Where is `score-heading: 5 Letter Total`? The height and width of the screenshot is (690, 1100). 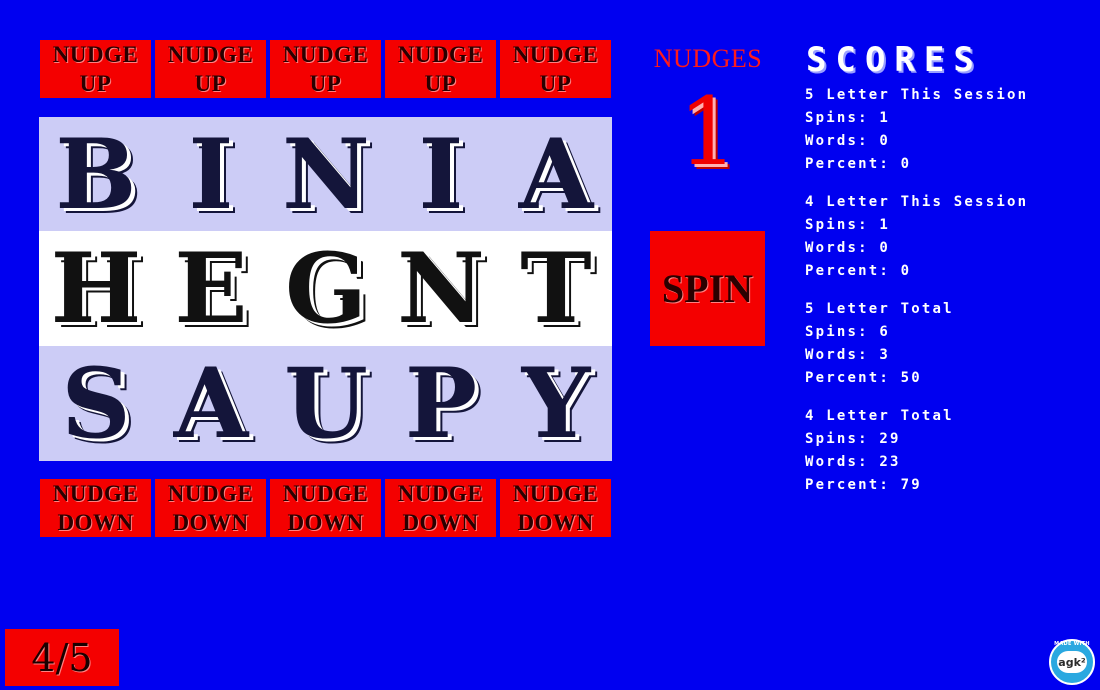 score-heading: 5 Letter Total is located at coordinates (879, 309).